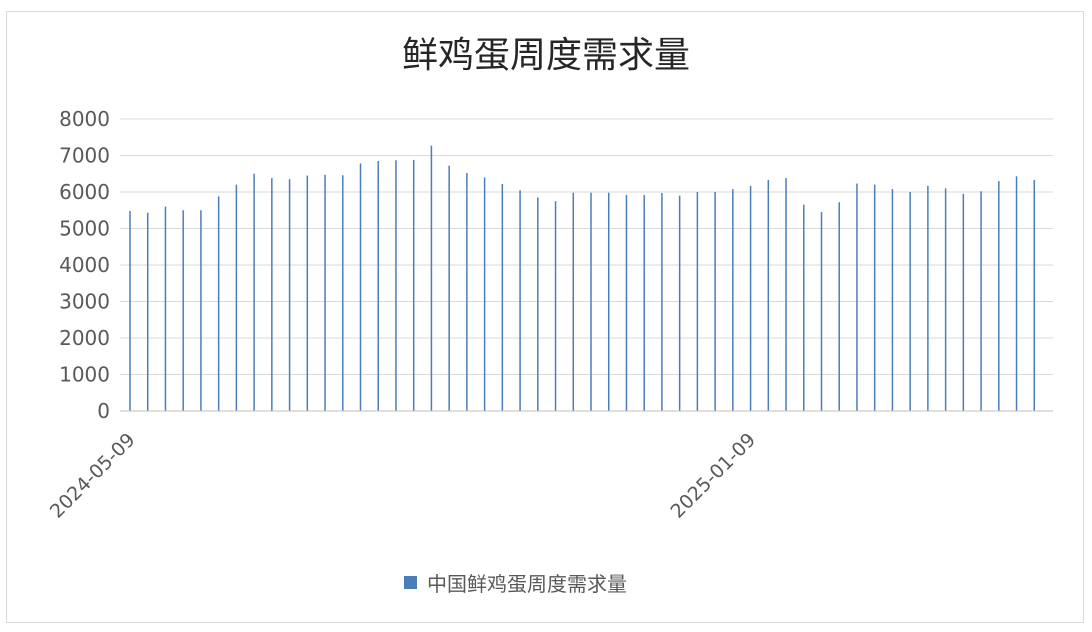 This screenshot has width=1092, height=632. I want to click on y-tick-label: 7000, so click(84, 156).